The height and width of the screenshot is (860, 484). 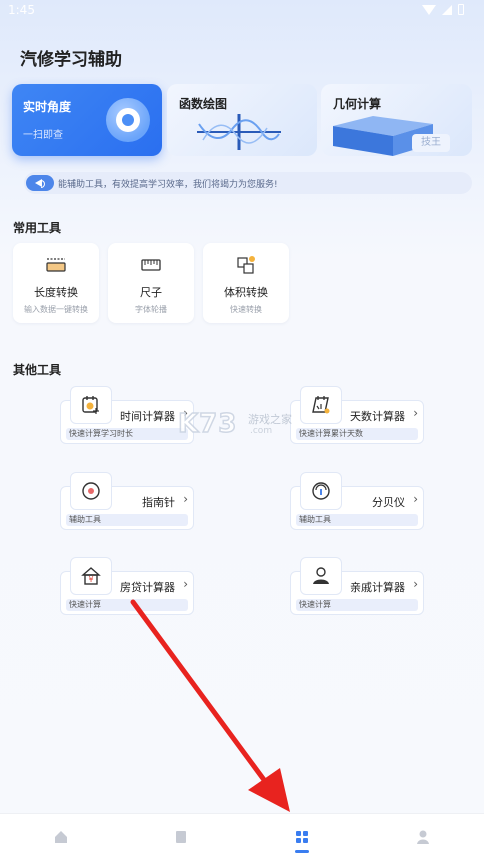 What do you see at coordinates (151, 283) in the screenshot?
I see `tool-ruler: 尺子 字体轮播` at bounding box center [151, 283].